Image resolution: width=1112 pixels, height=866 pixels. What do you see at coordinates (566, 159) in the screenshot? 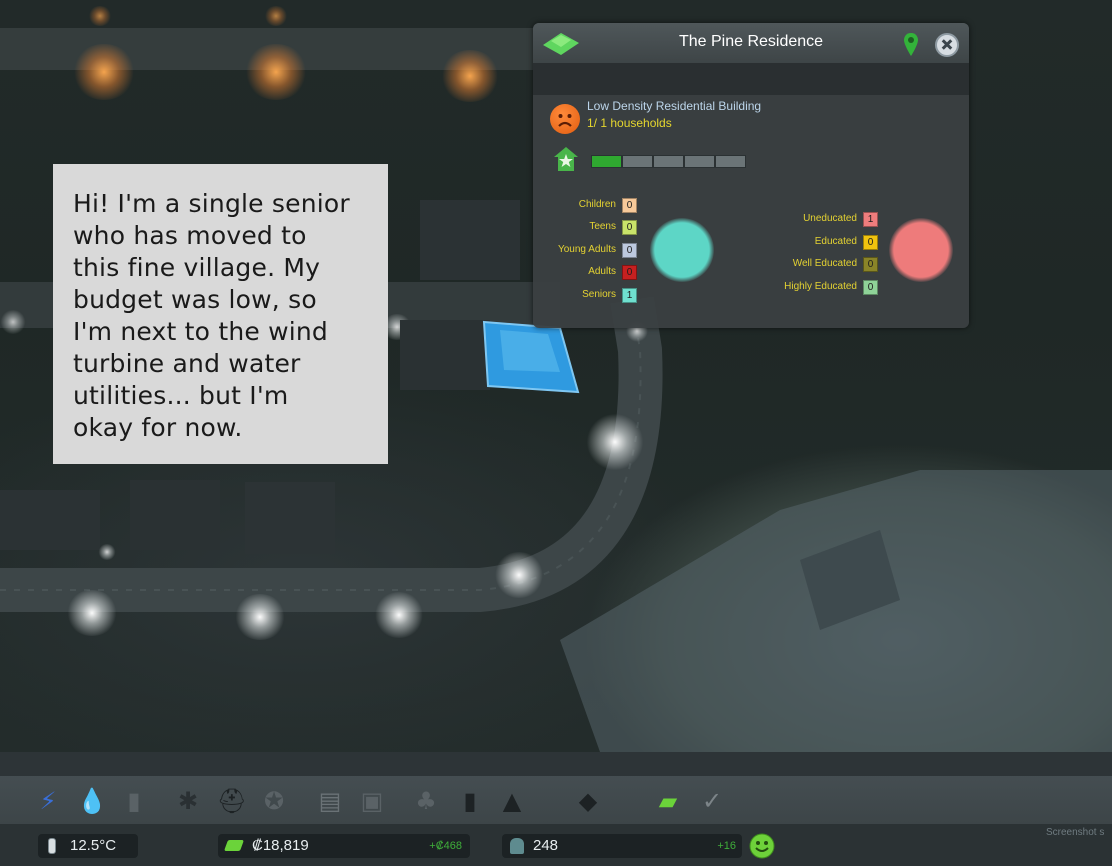
I see `level-up-icon` at bounding box center [566, 159].